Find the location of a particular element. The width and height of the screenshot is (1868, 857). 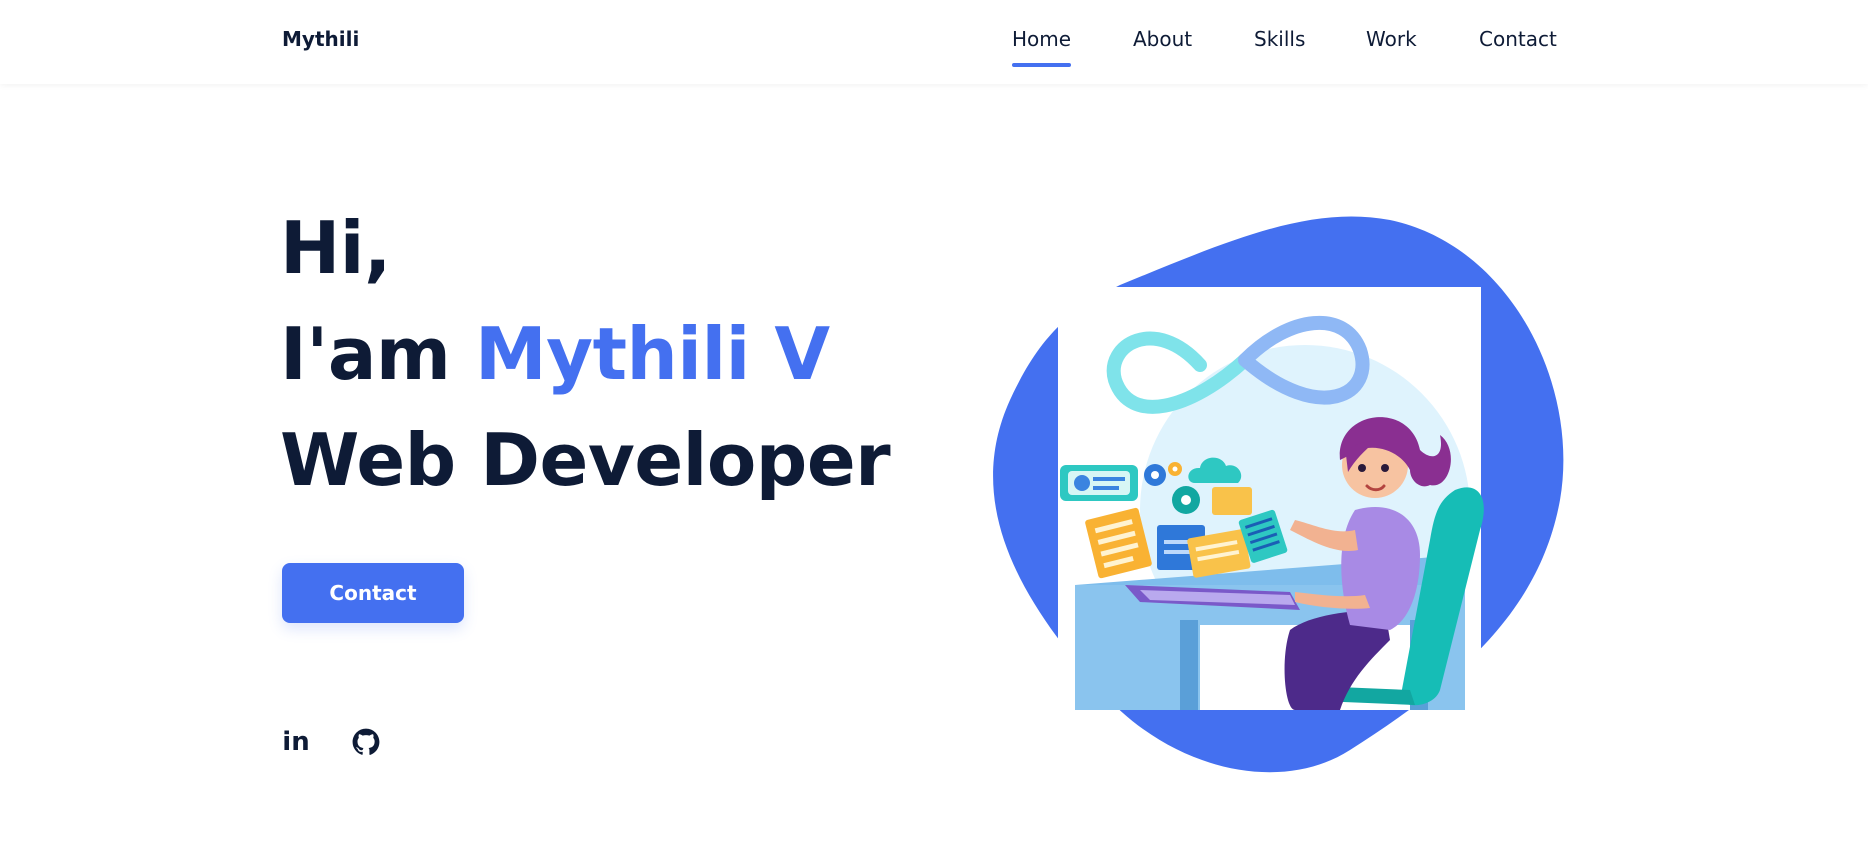

linkedin-link: in is located at coordinates (296, 742).